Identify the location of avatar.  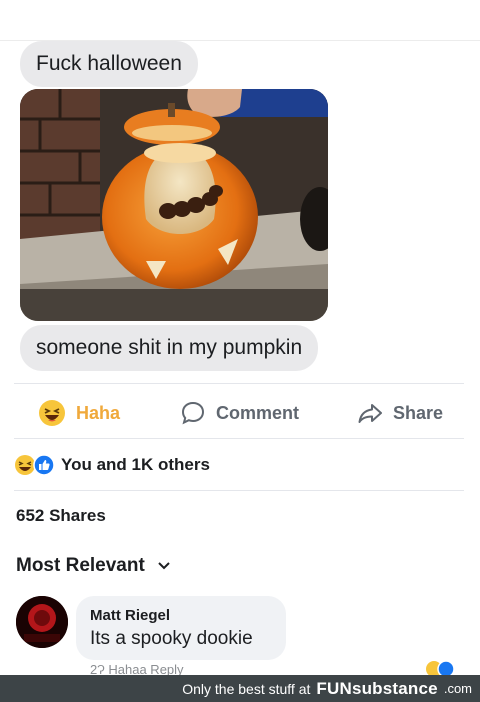
(42, 622).